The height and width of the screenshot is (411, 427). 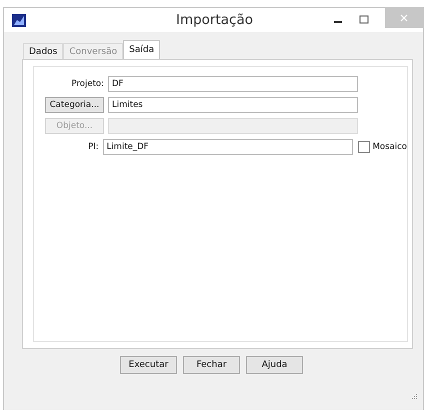 What do you see at coordinates (233, 84) in the screenshot?
I see `text-field: DF` at bounding box center [233, 84].